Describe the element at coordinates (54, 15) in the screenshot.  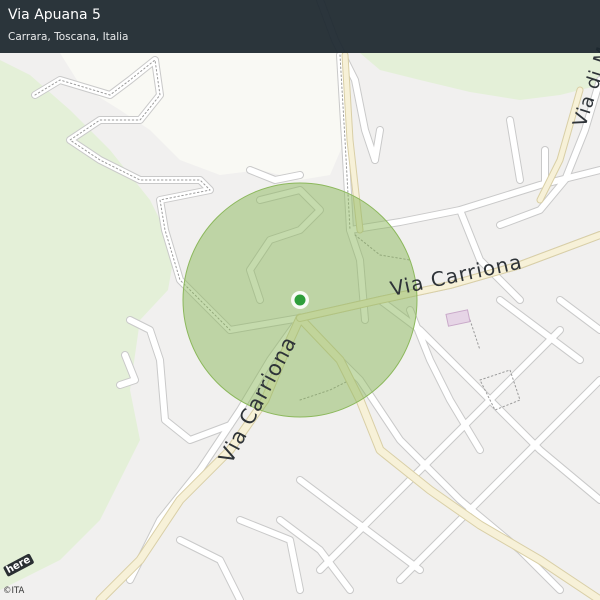
I see `location-title: Via Apuana 5` at that location.